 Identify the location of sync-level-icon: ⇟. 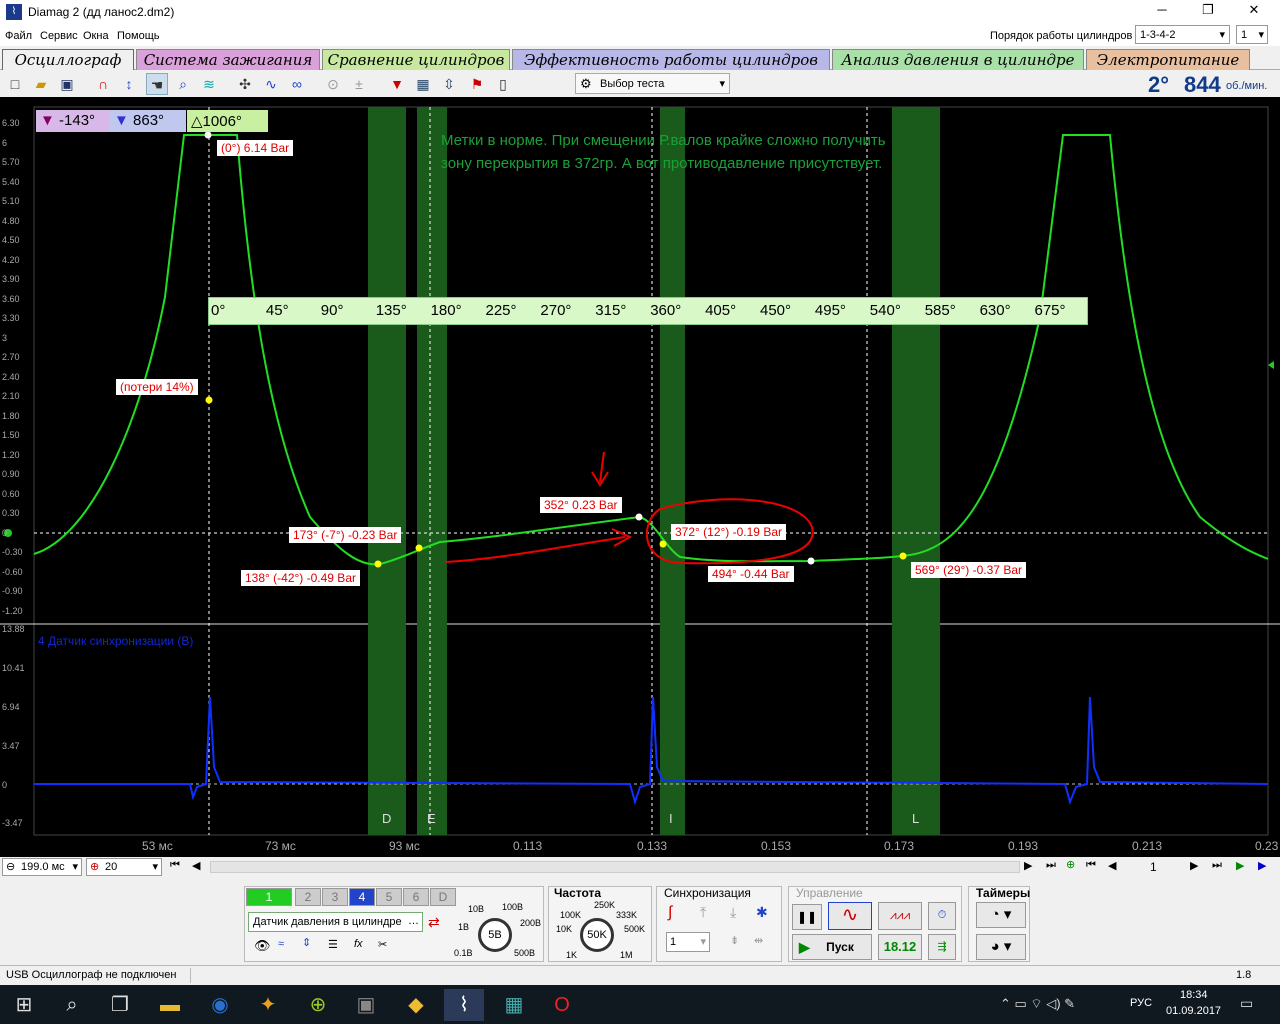
(734, 940).